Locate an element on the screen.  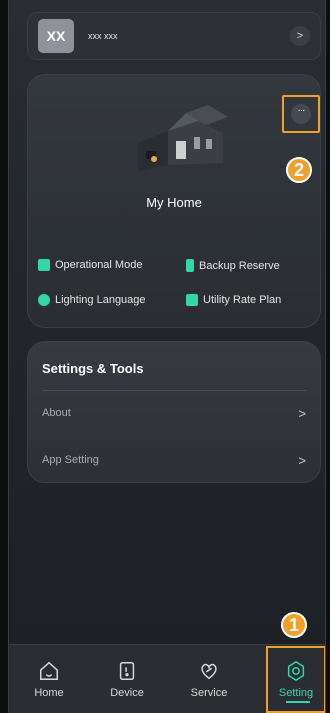
device-icon is located at coordinates (127, 671).